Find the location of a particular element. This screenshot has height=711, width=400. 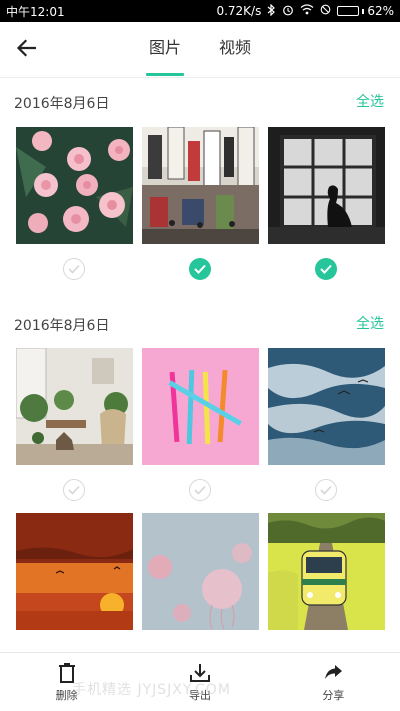

delete-label: 删除 is located at coordinates (66, 695).